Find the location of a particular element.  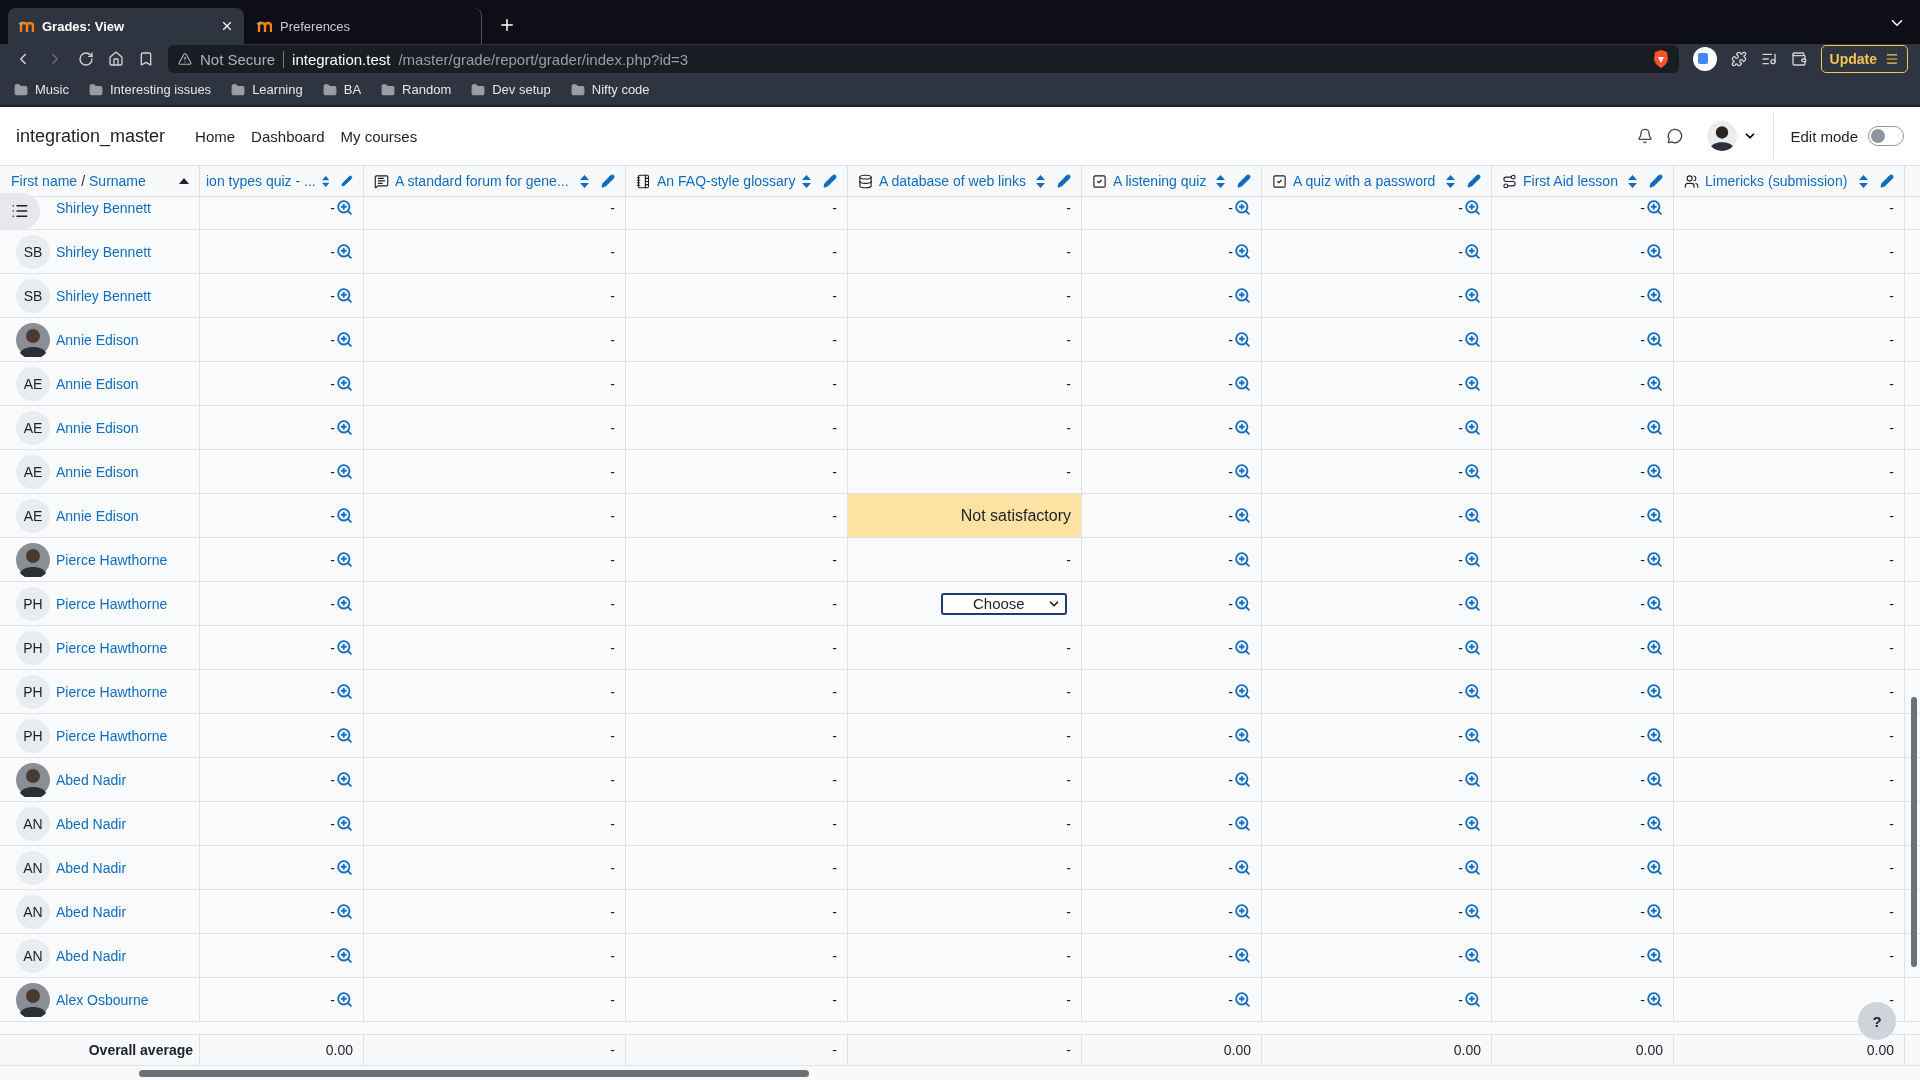

student-name-link: Alex Osbourne is located at coordinates (102, 999).